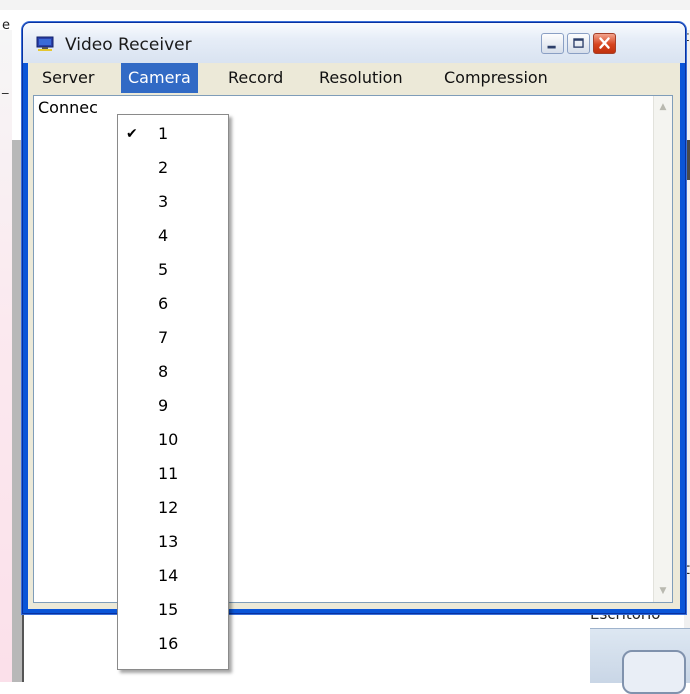  Describe the element at coordinates (354, 43) in the screenshot. I see `title-bar: Video Receiver` at that location.